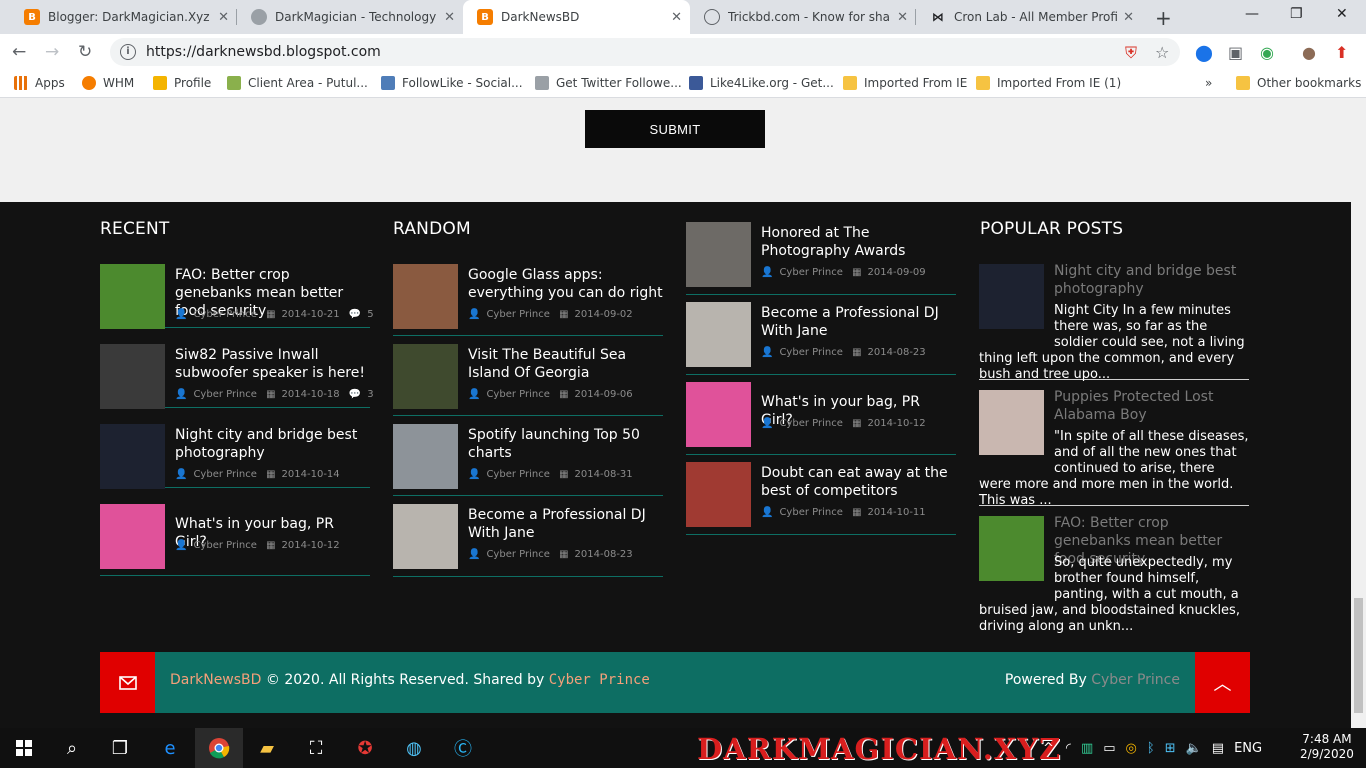 The height and width of the screenshot is (768, 1366). I want to click on update-icon: ⬆, so click(1341, 52).